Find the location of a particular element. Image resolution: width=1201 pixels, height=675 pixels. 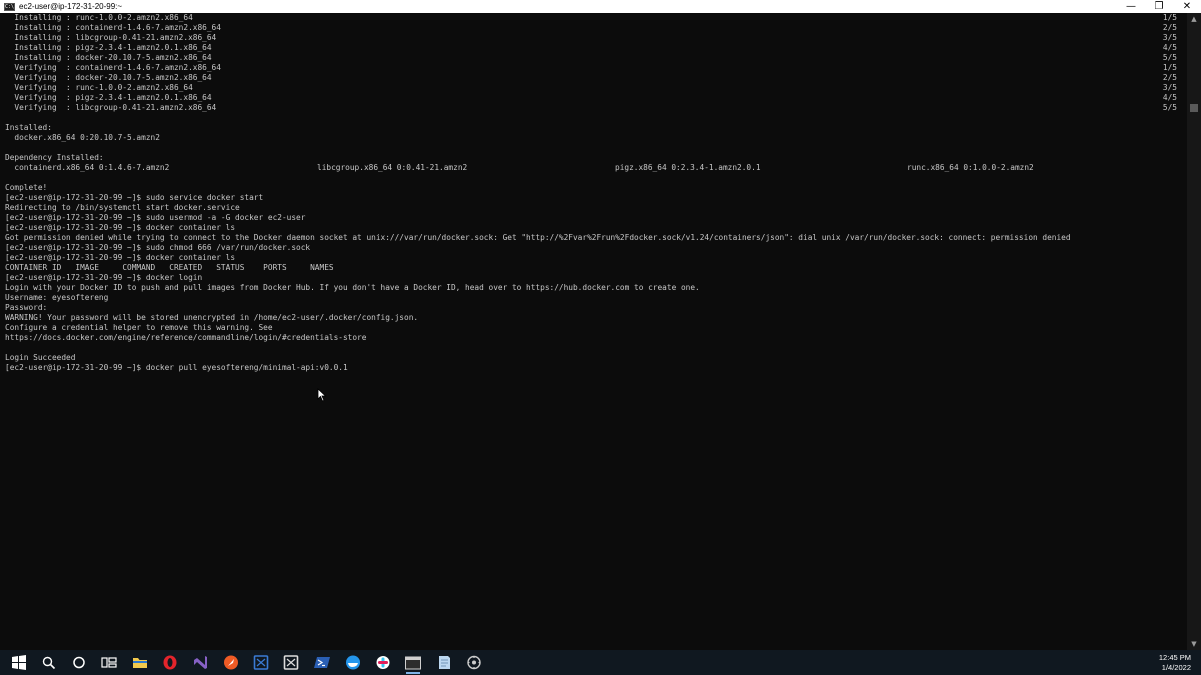

taskbar-app-white is located at coordinates (291, 662).